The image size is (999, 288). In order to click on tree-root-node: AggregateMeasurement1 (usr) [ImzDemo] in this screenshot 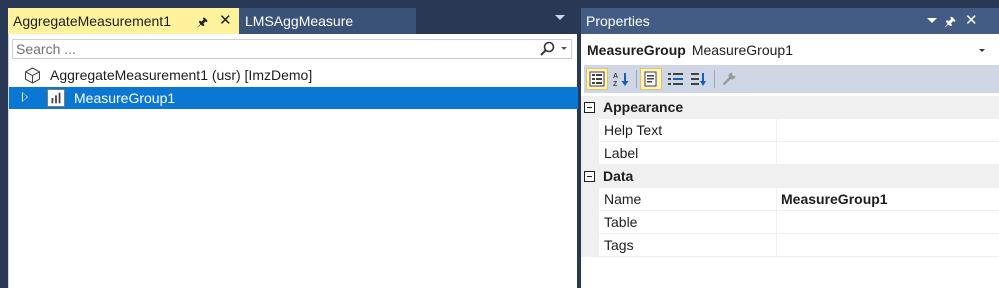, I will do `click(293, 75)`.